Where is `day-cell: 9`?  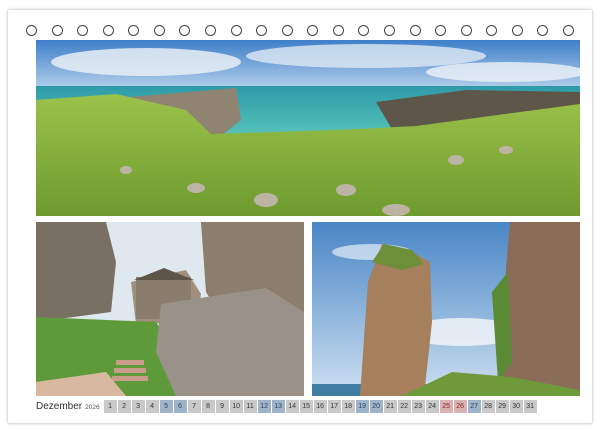 day-cell: 9 is located at coordinates (222, 406).